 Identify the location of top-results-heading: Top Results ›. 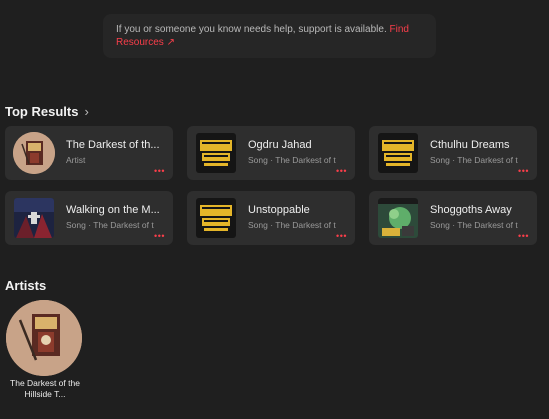
(47, 111).